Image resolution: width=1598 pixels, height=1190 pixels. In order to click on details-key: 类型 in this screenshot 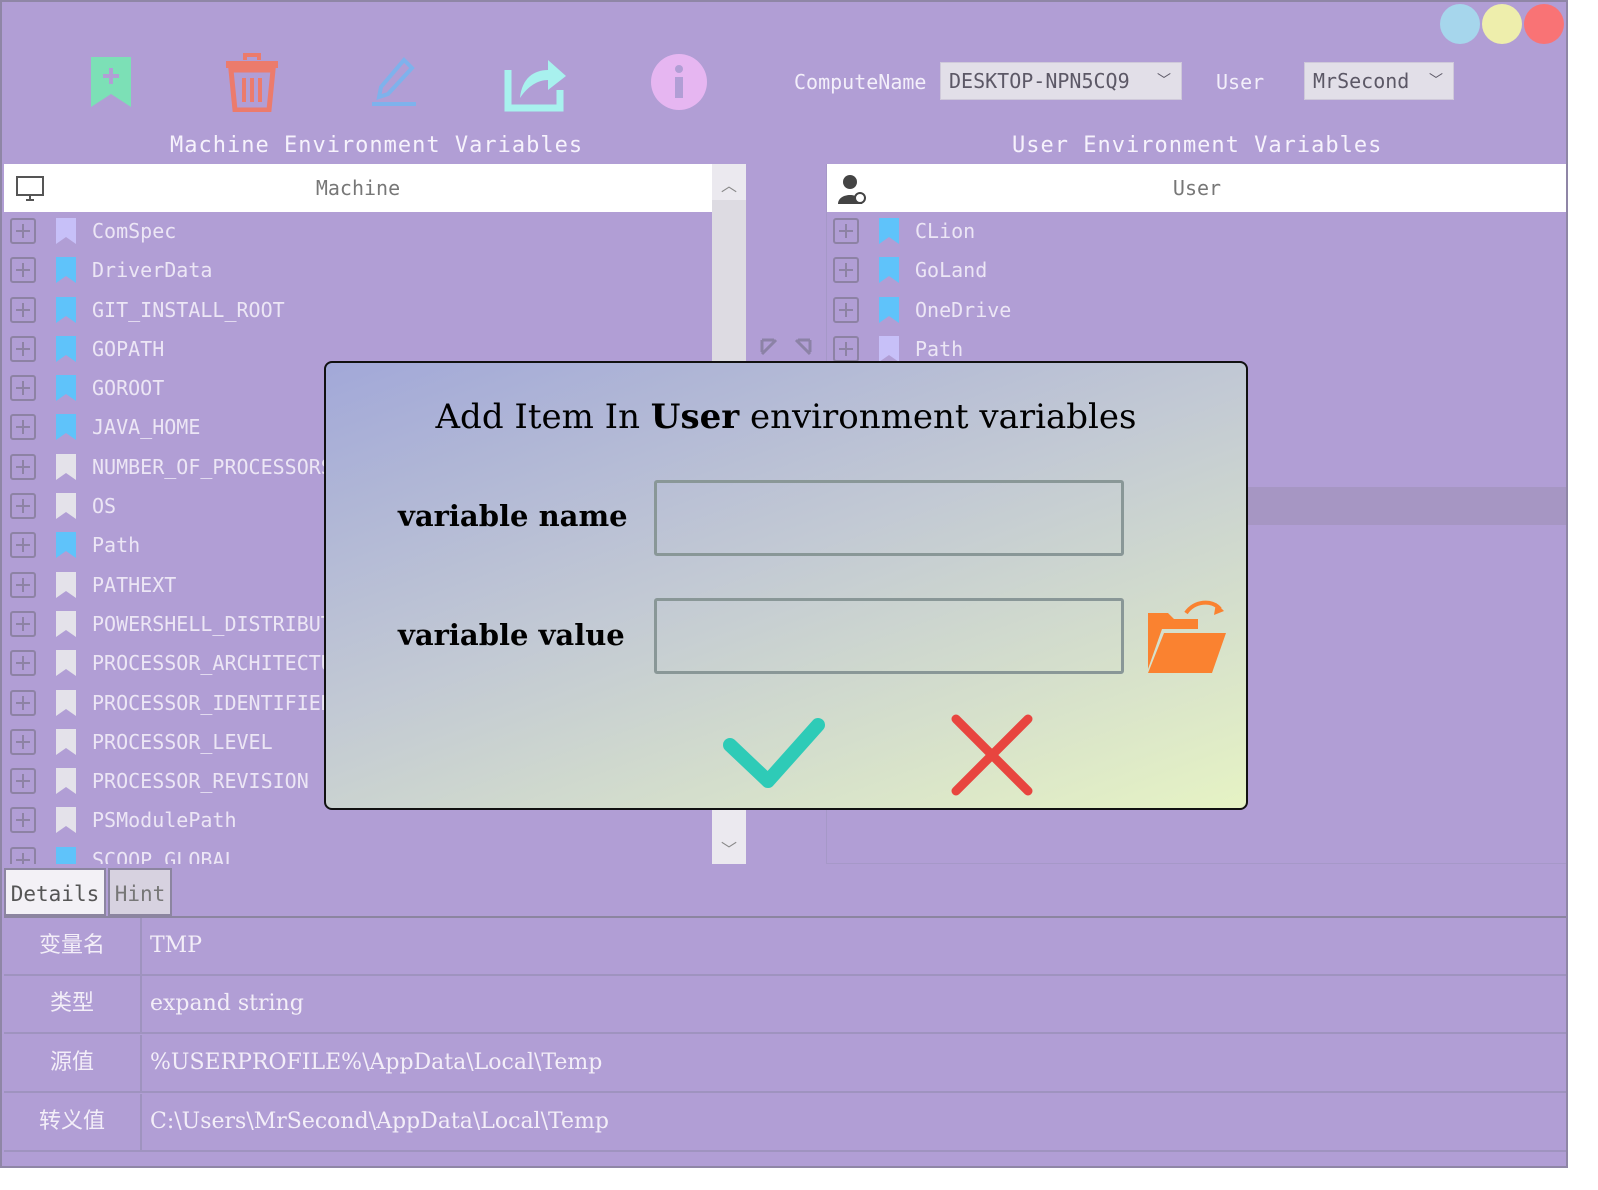, I will do `click(73, 1004)`.